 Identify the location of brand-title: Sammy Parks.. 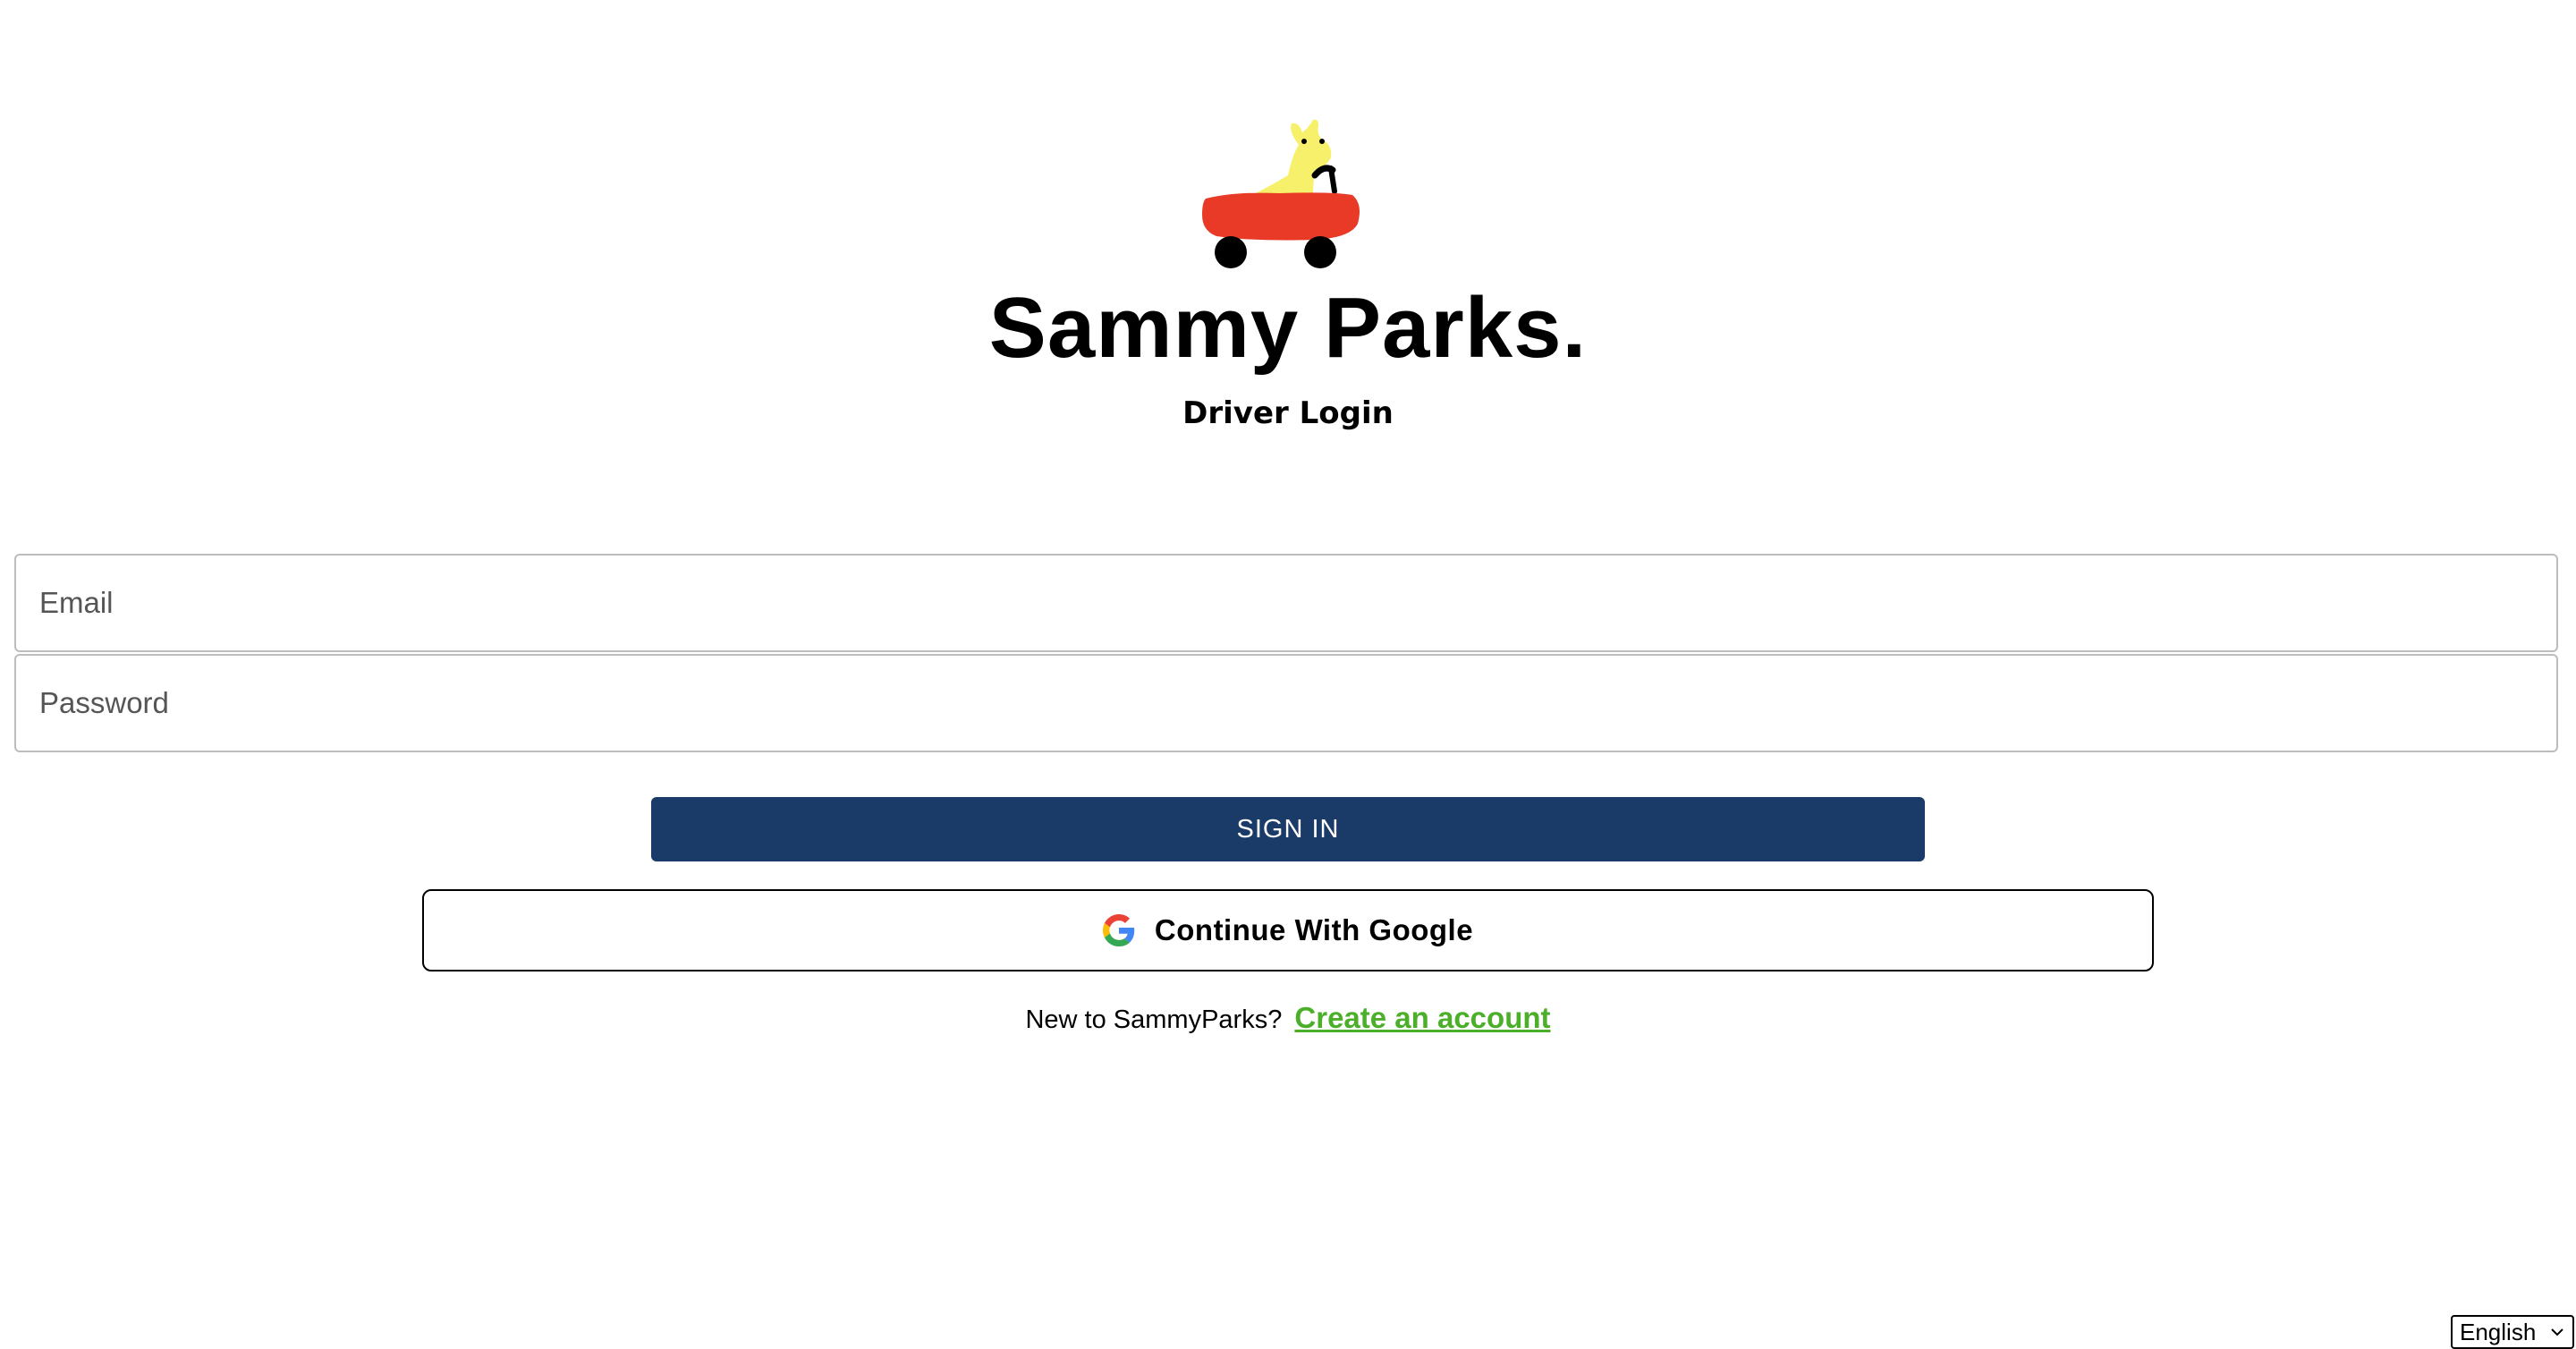
(1288, 328).